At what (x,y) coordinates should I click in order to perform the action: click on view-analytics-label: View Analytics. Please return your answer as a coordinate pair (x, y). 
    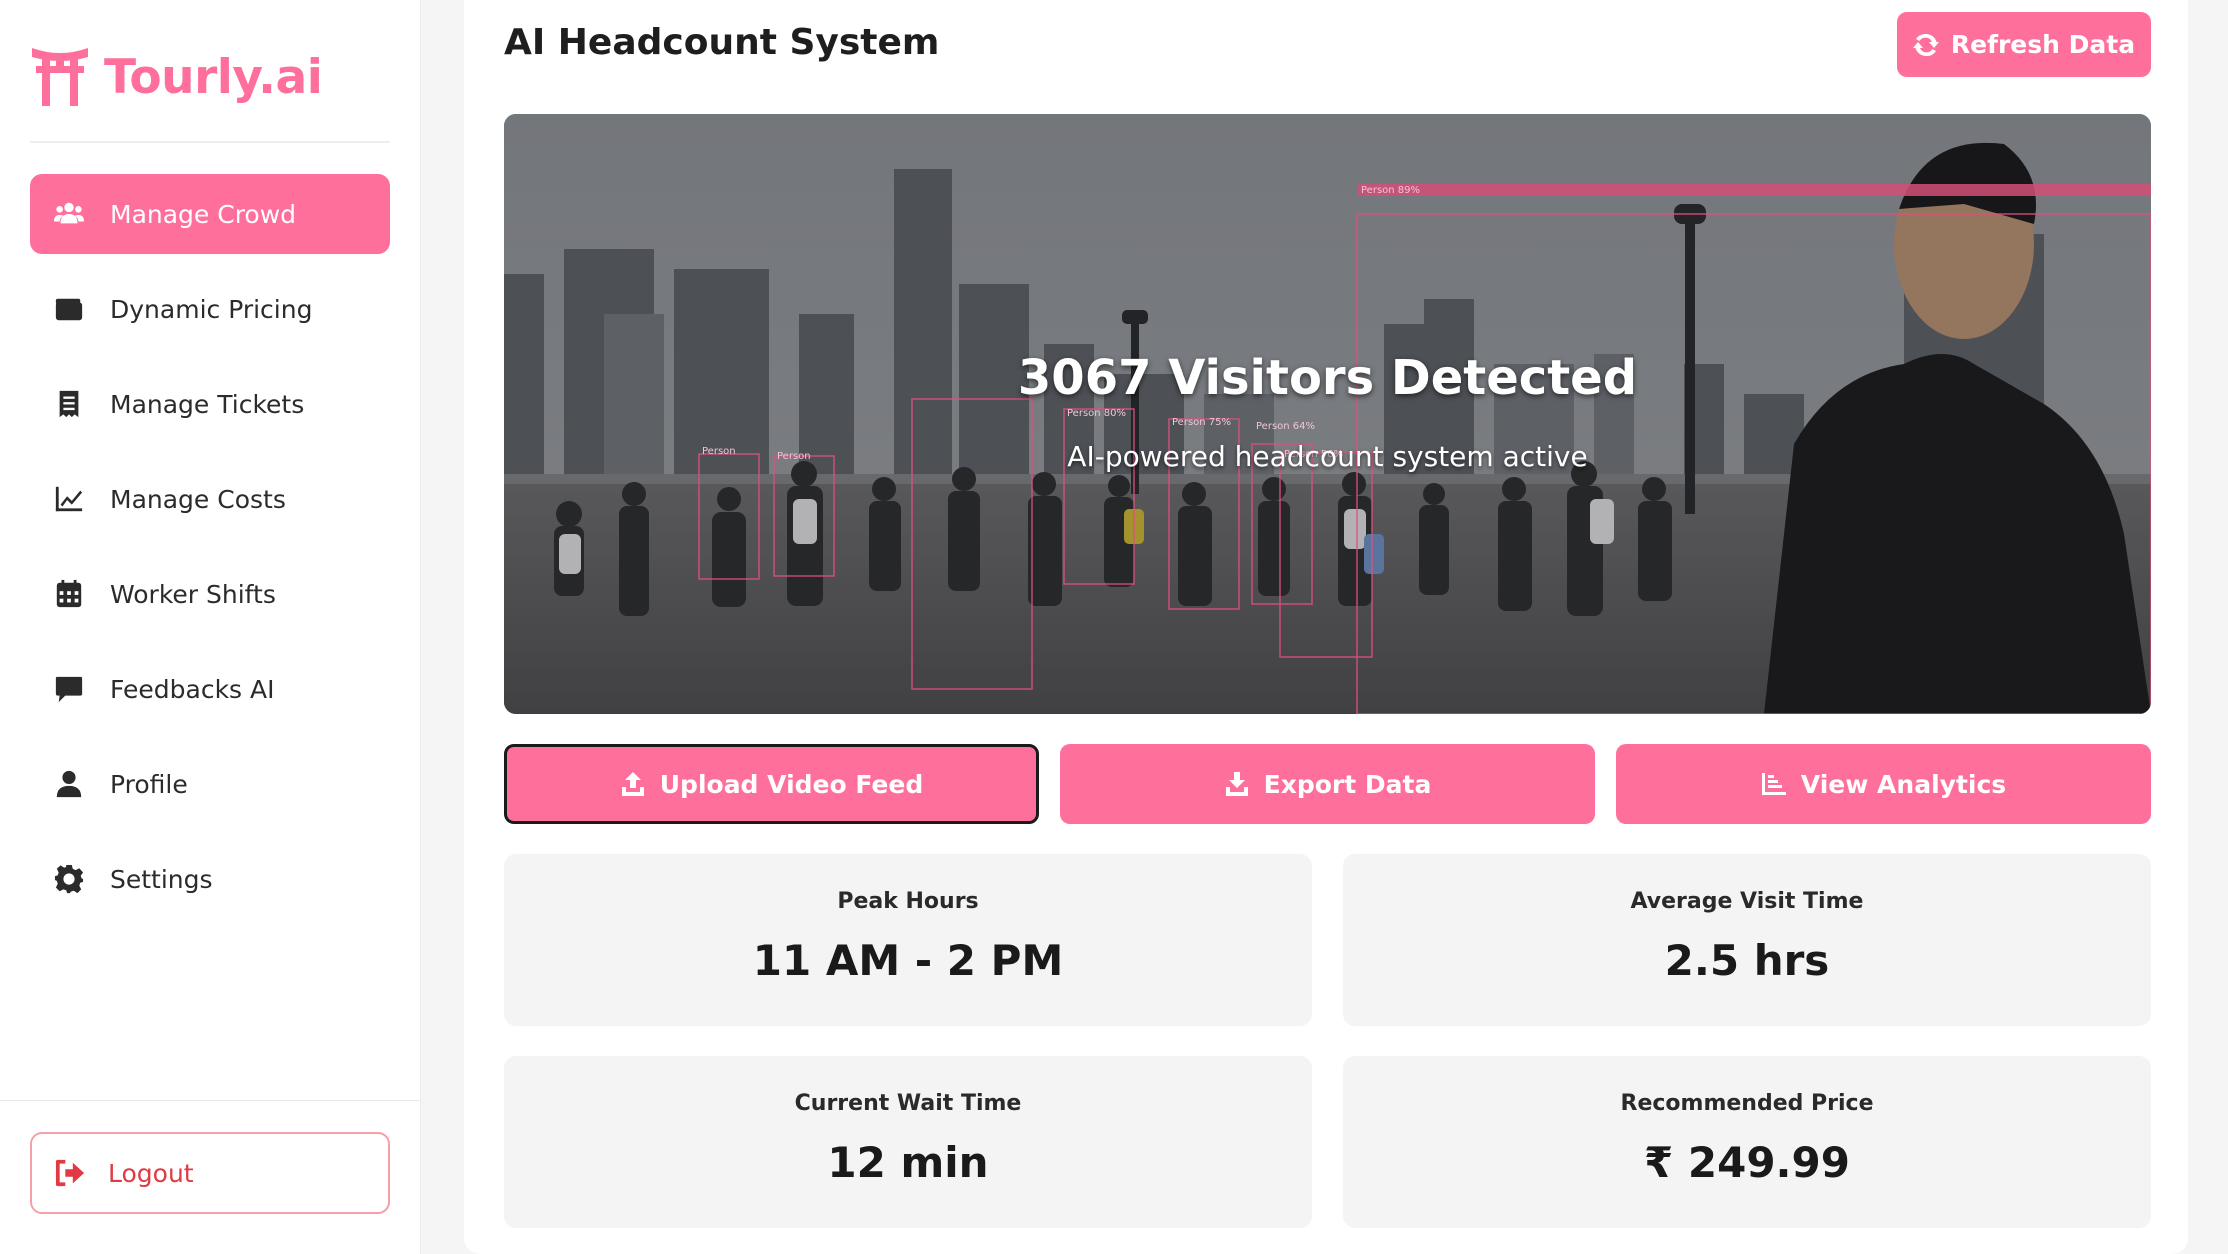
    Looking at the image, I should click on (1903, 784).